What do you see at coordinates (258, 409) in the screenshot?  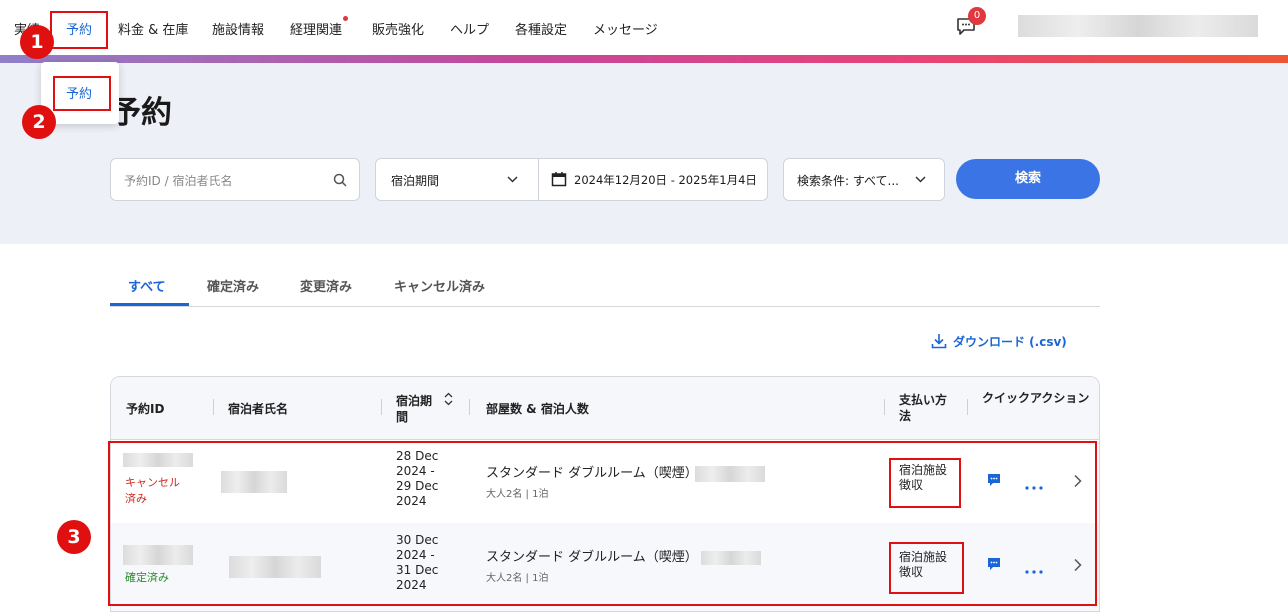 I see `header-guest-name: 宿泊者氏名` at bounding box center [258, 409].